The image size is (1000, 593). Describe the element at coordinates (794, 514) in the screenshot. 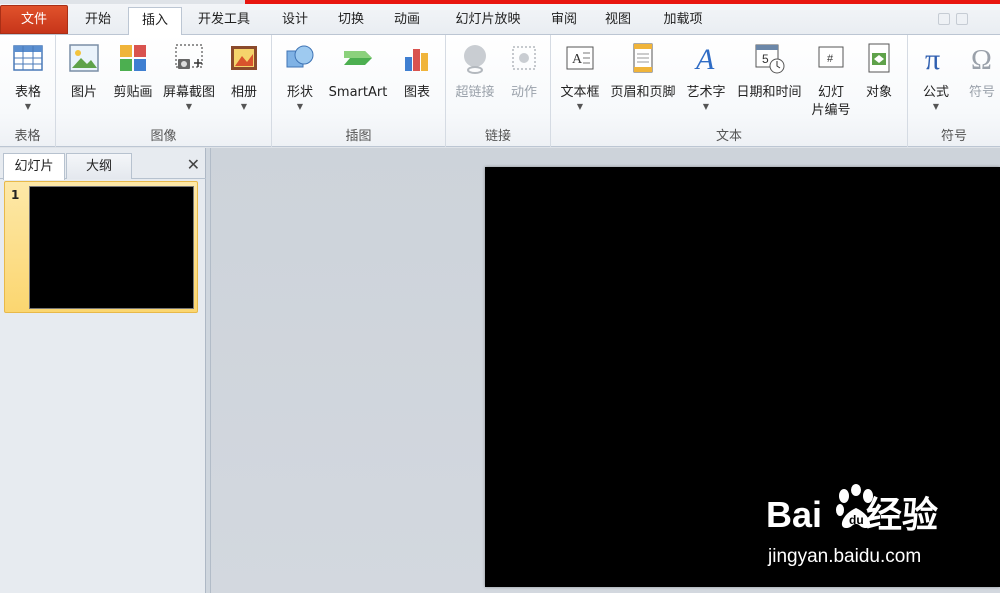

I see `watermark-logo-left: Bai` at that location.